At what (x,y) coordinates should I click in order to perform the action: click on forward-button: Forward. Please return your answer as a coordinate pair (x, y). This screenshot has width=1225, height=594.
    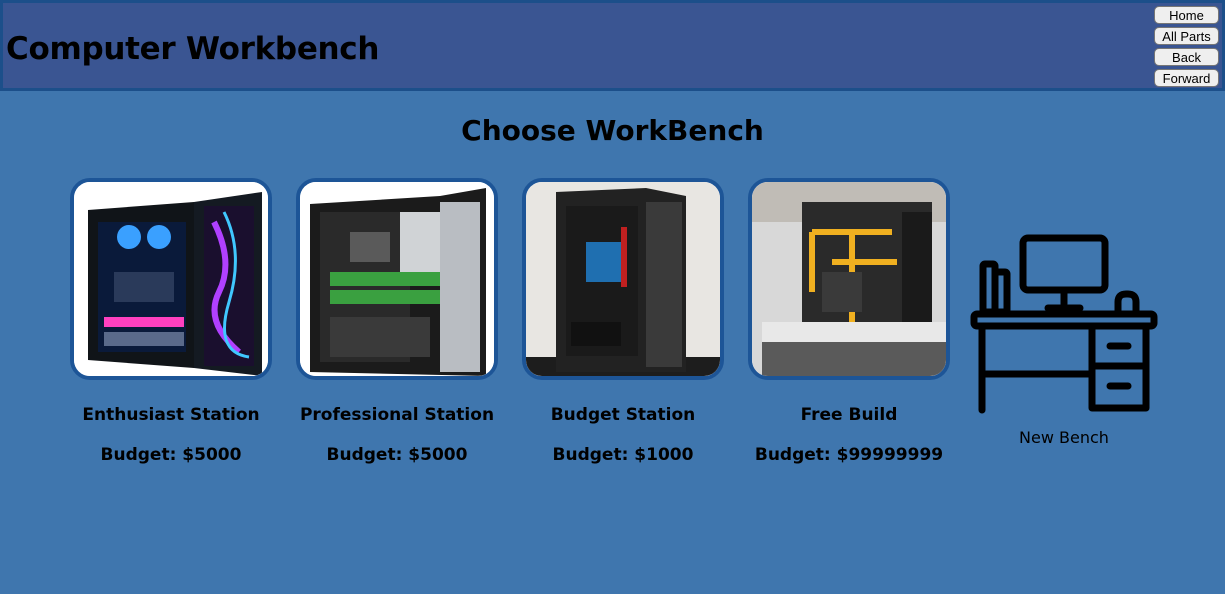
    Looking at the image, I should click on (1186, 78).